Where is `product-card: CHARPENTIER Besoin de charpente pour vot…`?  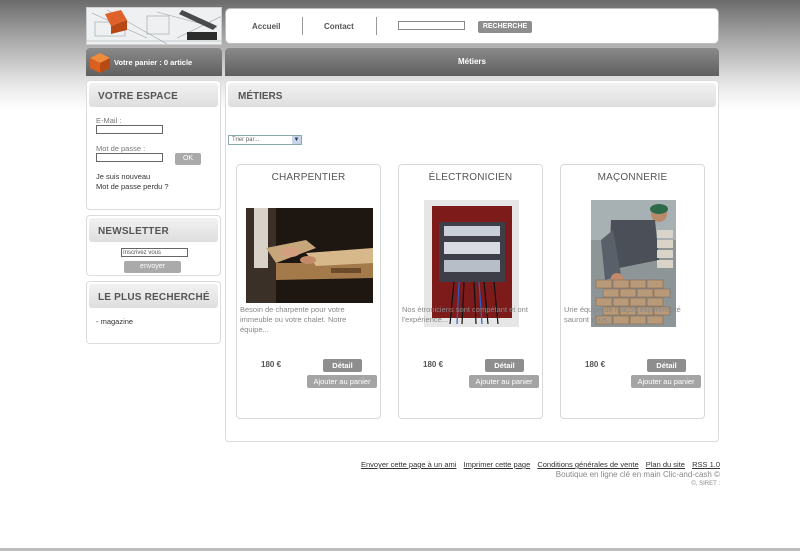
product-card: CHARPENTIER Besoin de charpente pour vot… is located at coordinates (308, 291).